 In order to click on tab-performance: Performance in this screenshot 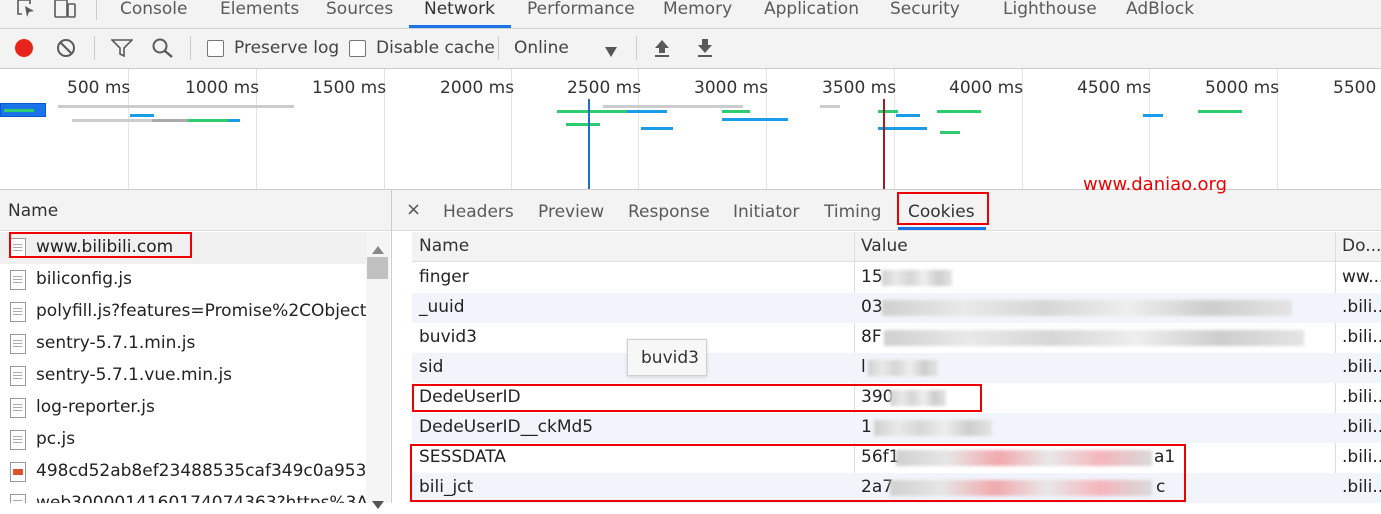, I will do `click(581, 14)`.